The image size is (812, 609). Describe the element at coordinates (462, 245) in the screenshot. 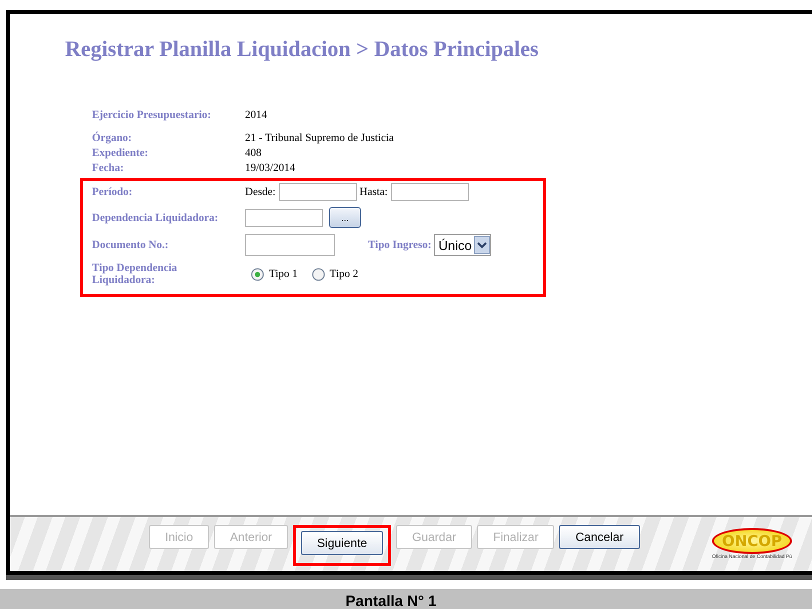

I see `dropdown: Único` at that location.